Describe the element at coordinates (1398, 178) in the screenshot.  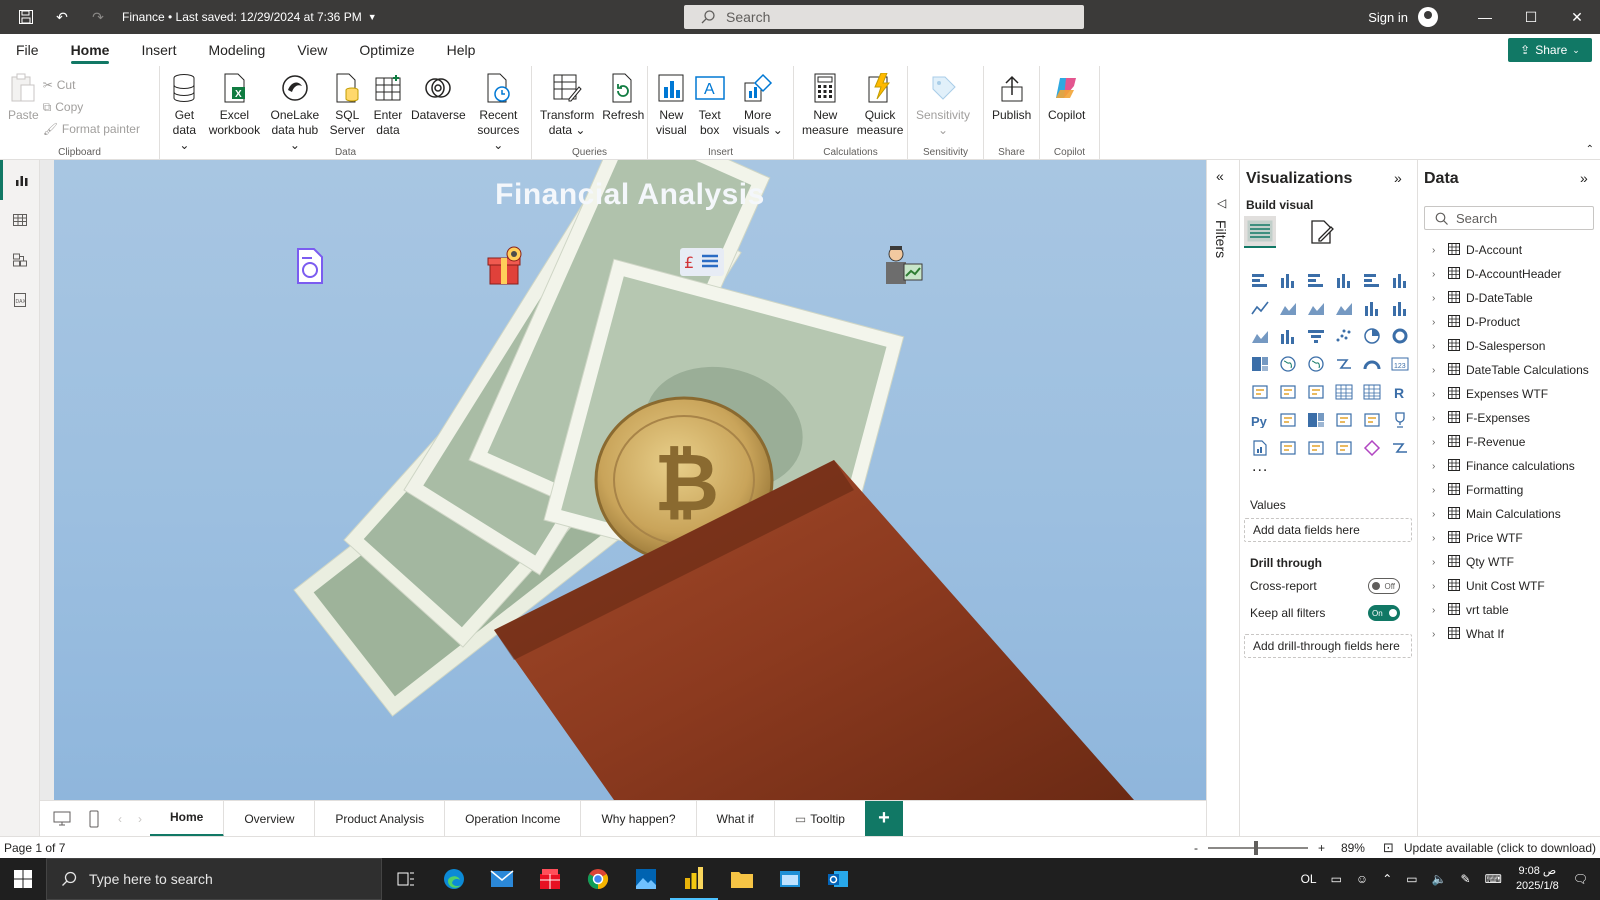
I see `collapse-visualizations-icon: »` at that location.